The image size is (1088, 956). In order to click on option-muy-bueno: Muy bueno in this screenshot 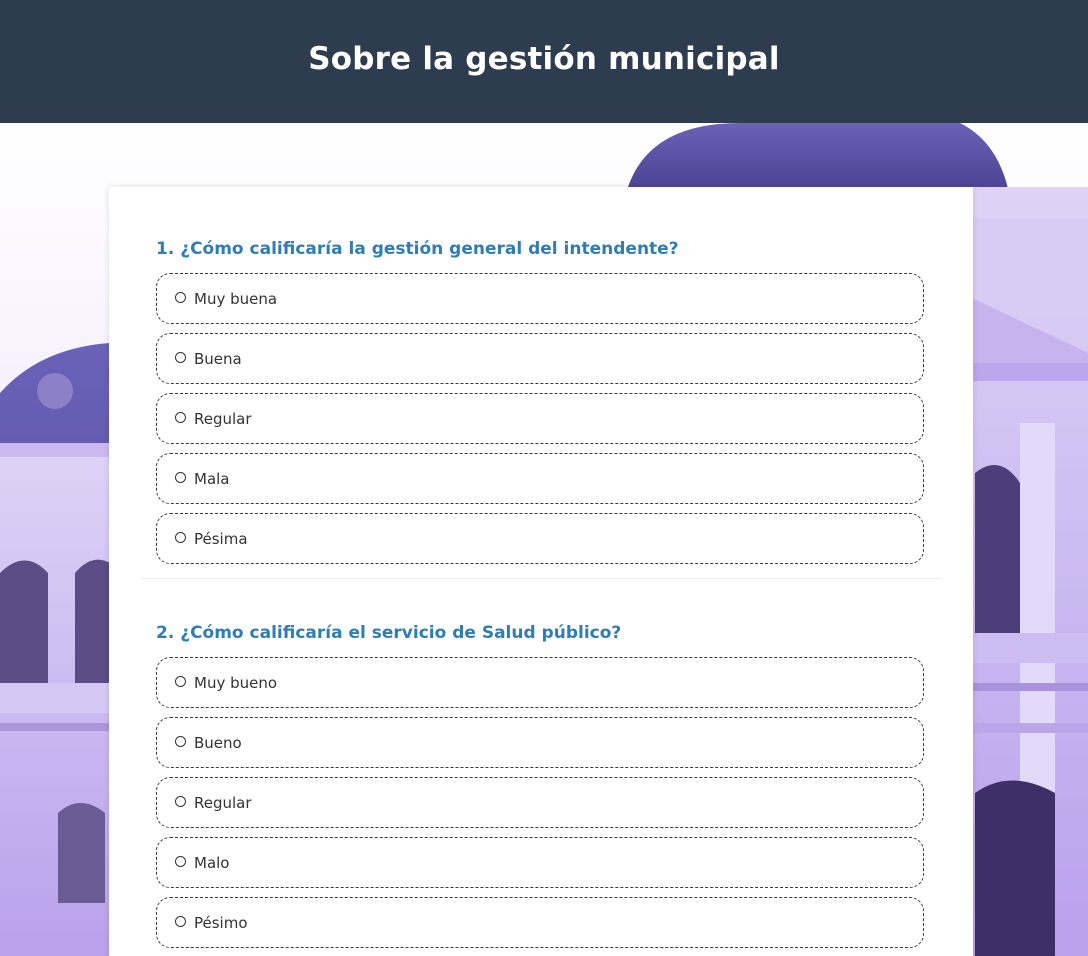, I will do `click(540, 682)`.